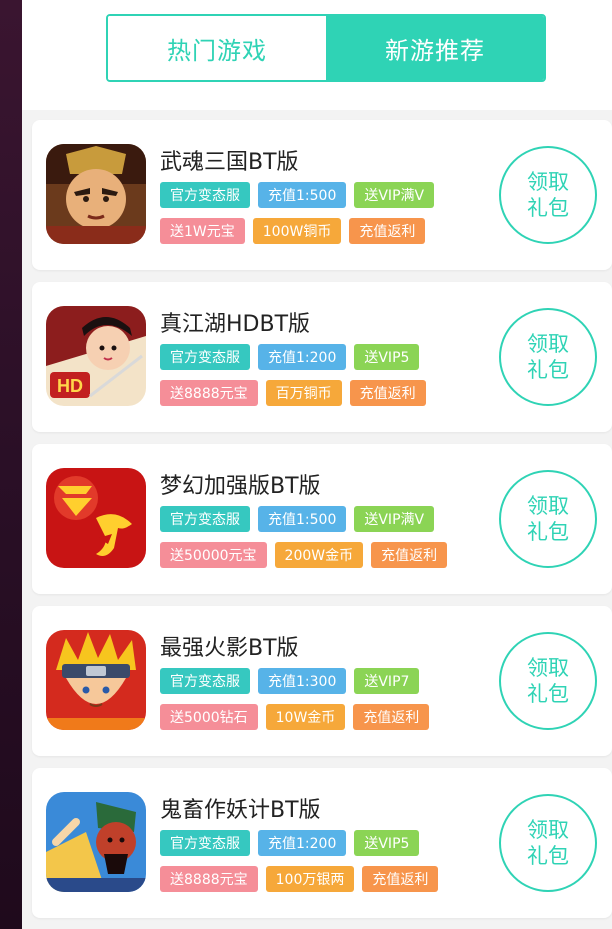  Describe the element at coordinates (387, 681) in the screenshot. I see `tag-vip: 送VIP7` at that location.